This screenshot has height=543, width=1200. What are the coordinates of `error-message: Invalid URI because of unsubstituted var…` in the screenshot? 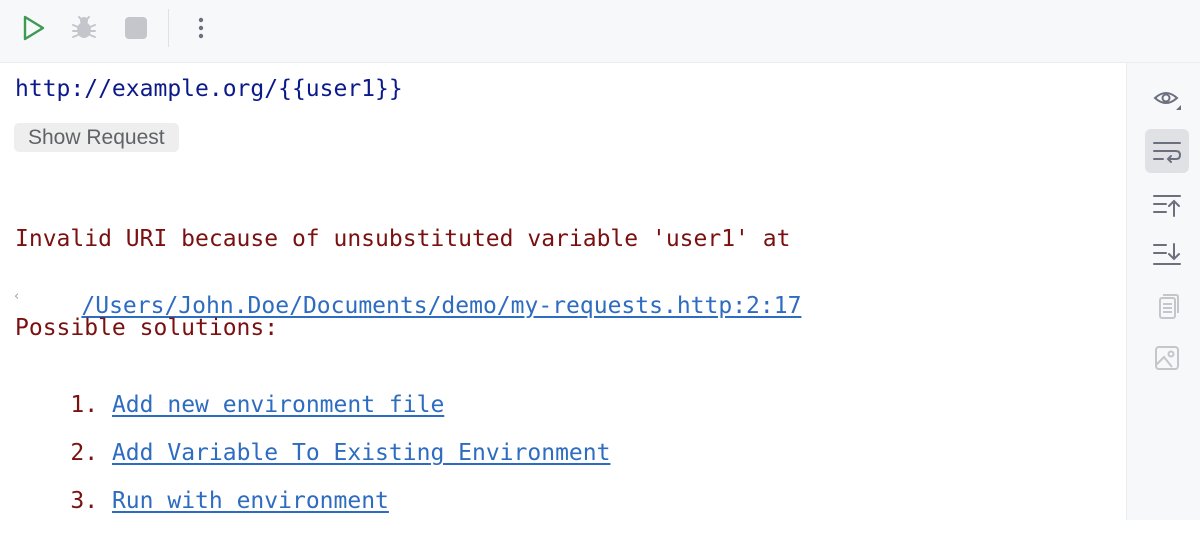 It's located at (403, 239).